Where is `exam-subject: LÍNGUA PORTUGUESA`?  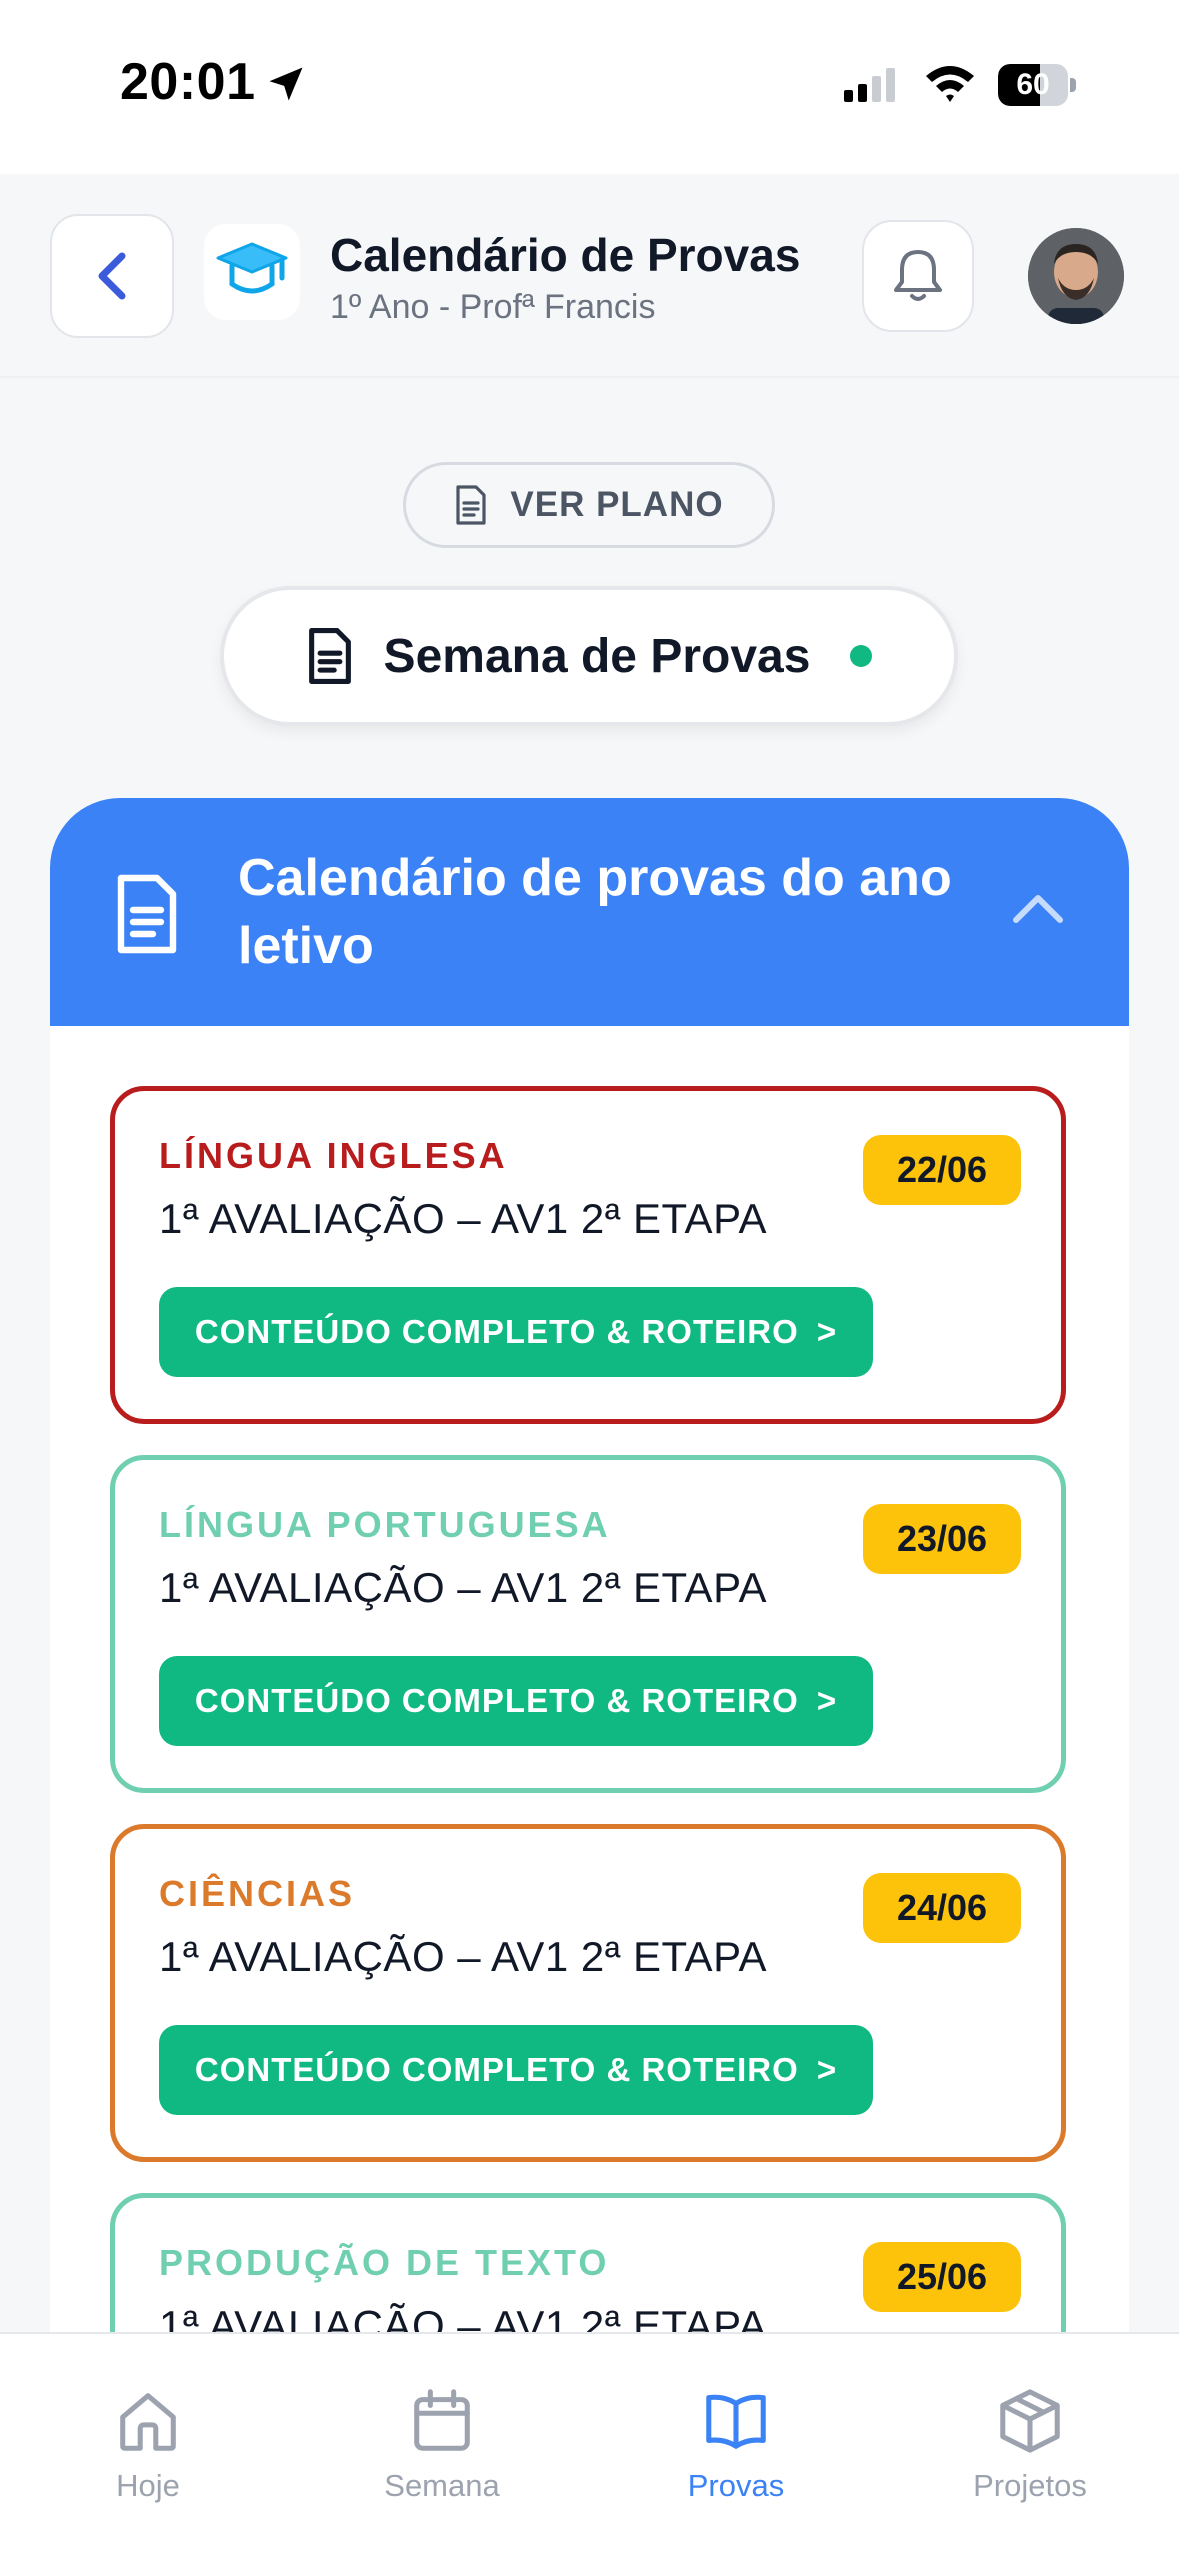 exam-subject: LÍNGUA PORTUGUESA is located at coordinates (385, 1524).